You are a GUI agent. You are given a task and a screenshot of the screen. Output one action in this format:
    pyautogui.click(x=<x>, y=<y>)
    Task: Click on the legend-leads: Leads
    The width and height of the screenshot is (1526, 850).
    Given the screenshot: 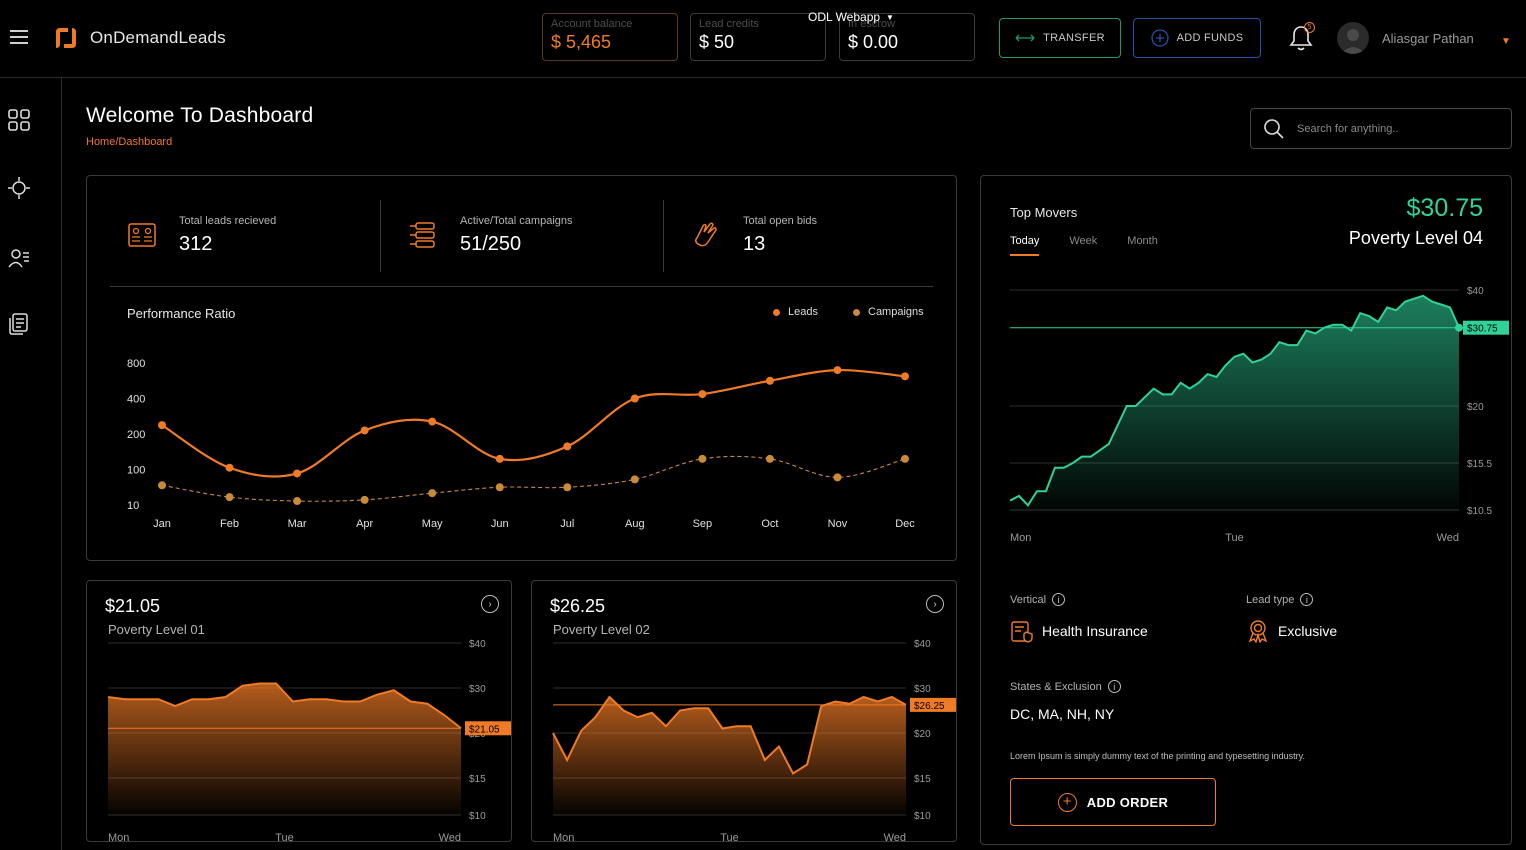 What is the action you would take?
    pyautogui.click(x=795, y=312)
    